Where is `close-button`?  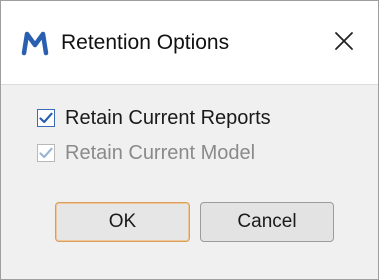 close-button is located at coordinates (344, 43).